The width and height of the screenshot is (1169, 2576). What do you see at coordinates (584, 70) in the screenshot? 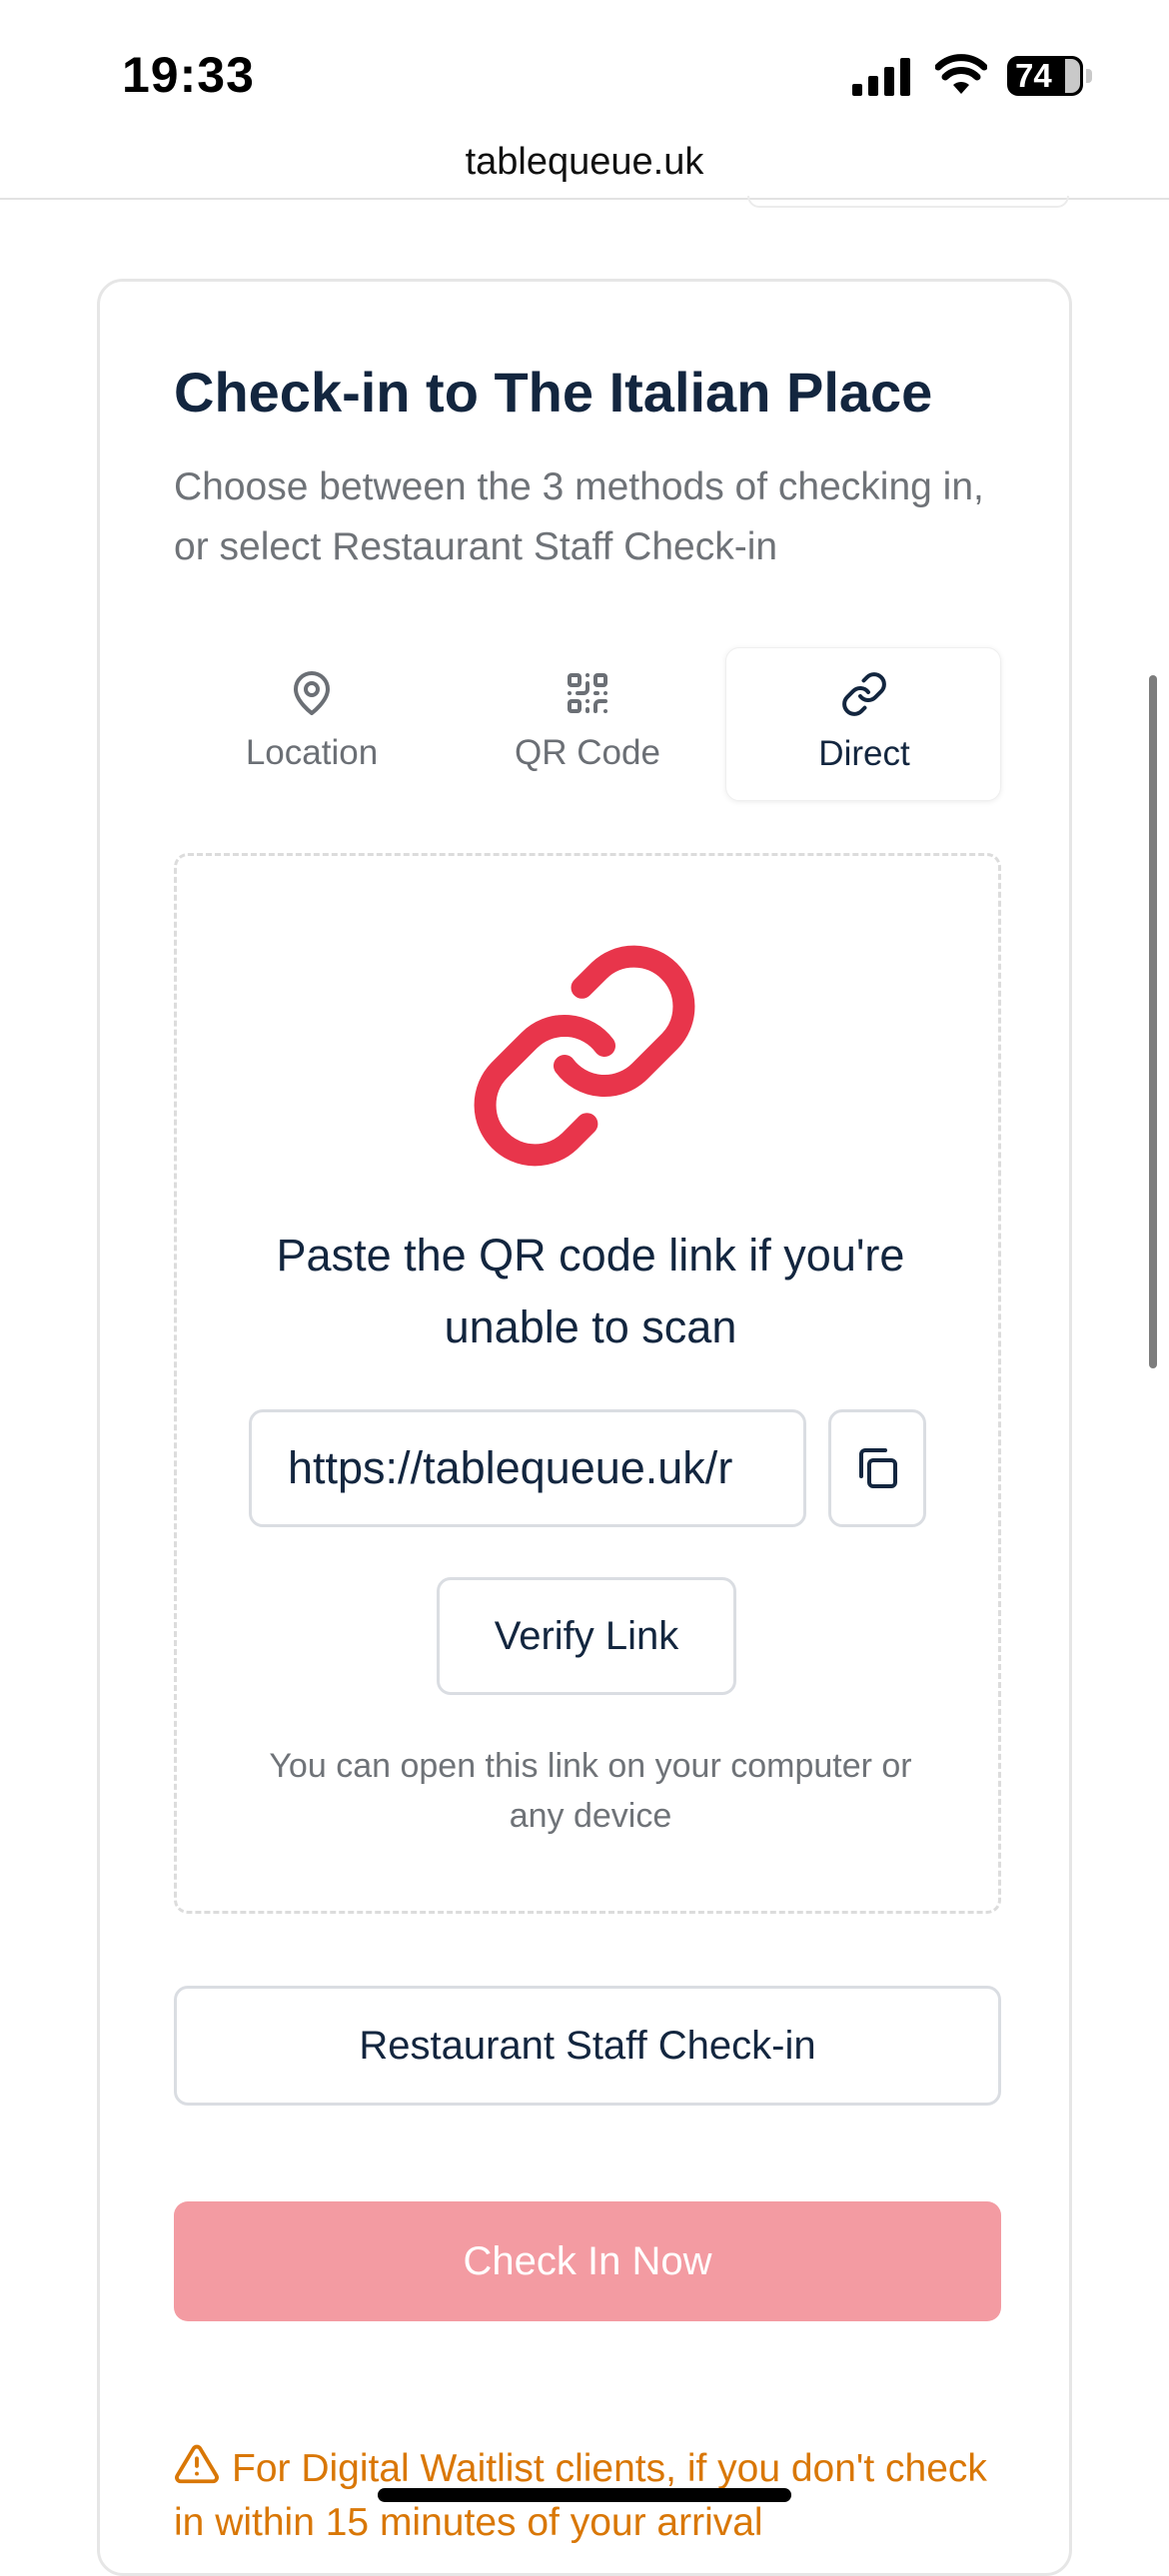
I see `status-bar: 19:33 74` at bounding box center [584, 70].